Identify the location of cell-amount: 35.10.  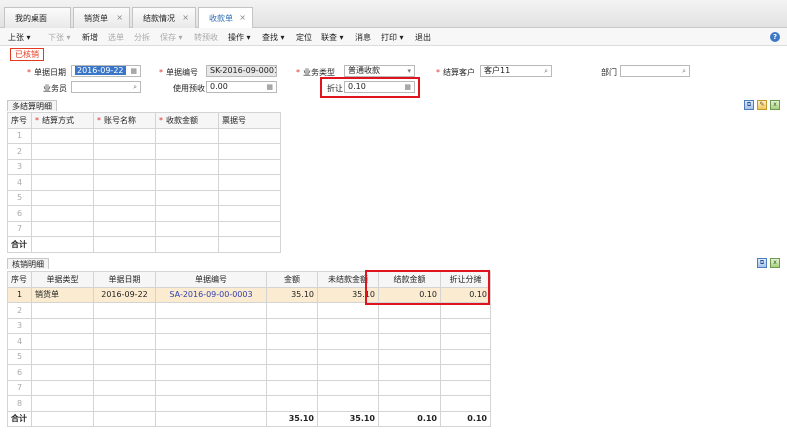
(292, 294).